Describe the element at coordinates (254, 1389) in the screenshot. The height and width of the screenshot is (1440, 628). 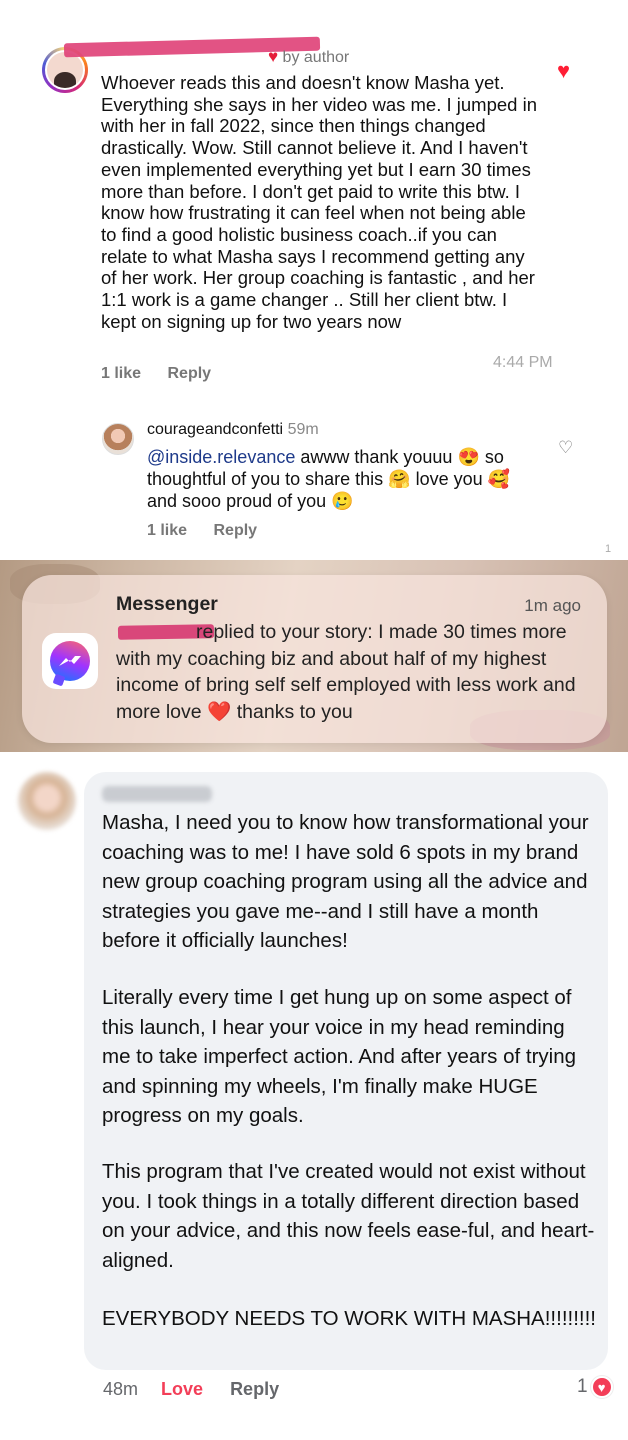
I see `reply-button: Reply` at that location.